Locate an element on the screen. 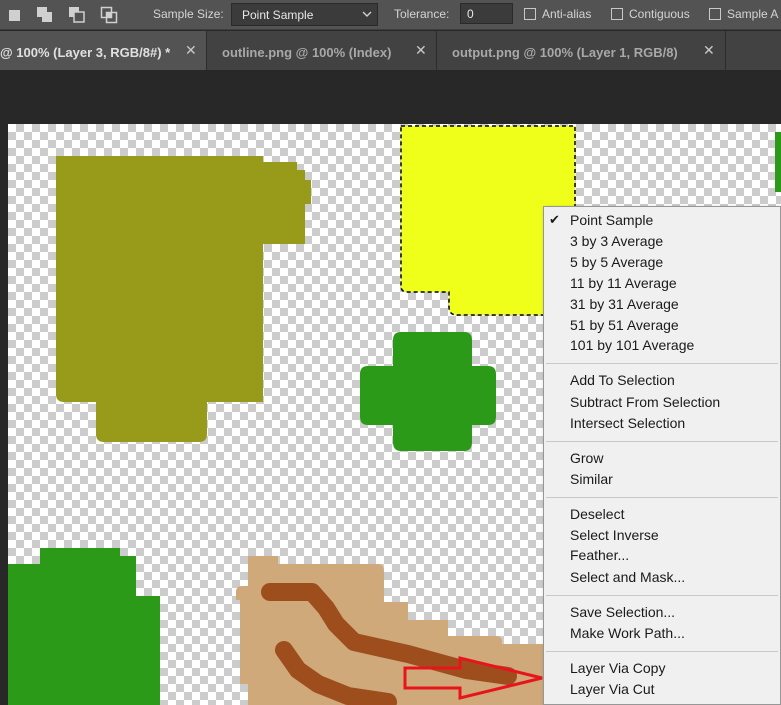 This screenshot has height=705, width=781. anti-alias-checkbox is located at coordinates (530, 14).